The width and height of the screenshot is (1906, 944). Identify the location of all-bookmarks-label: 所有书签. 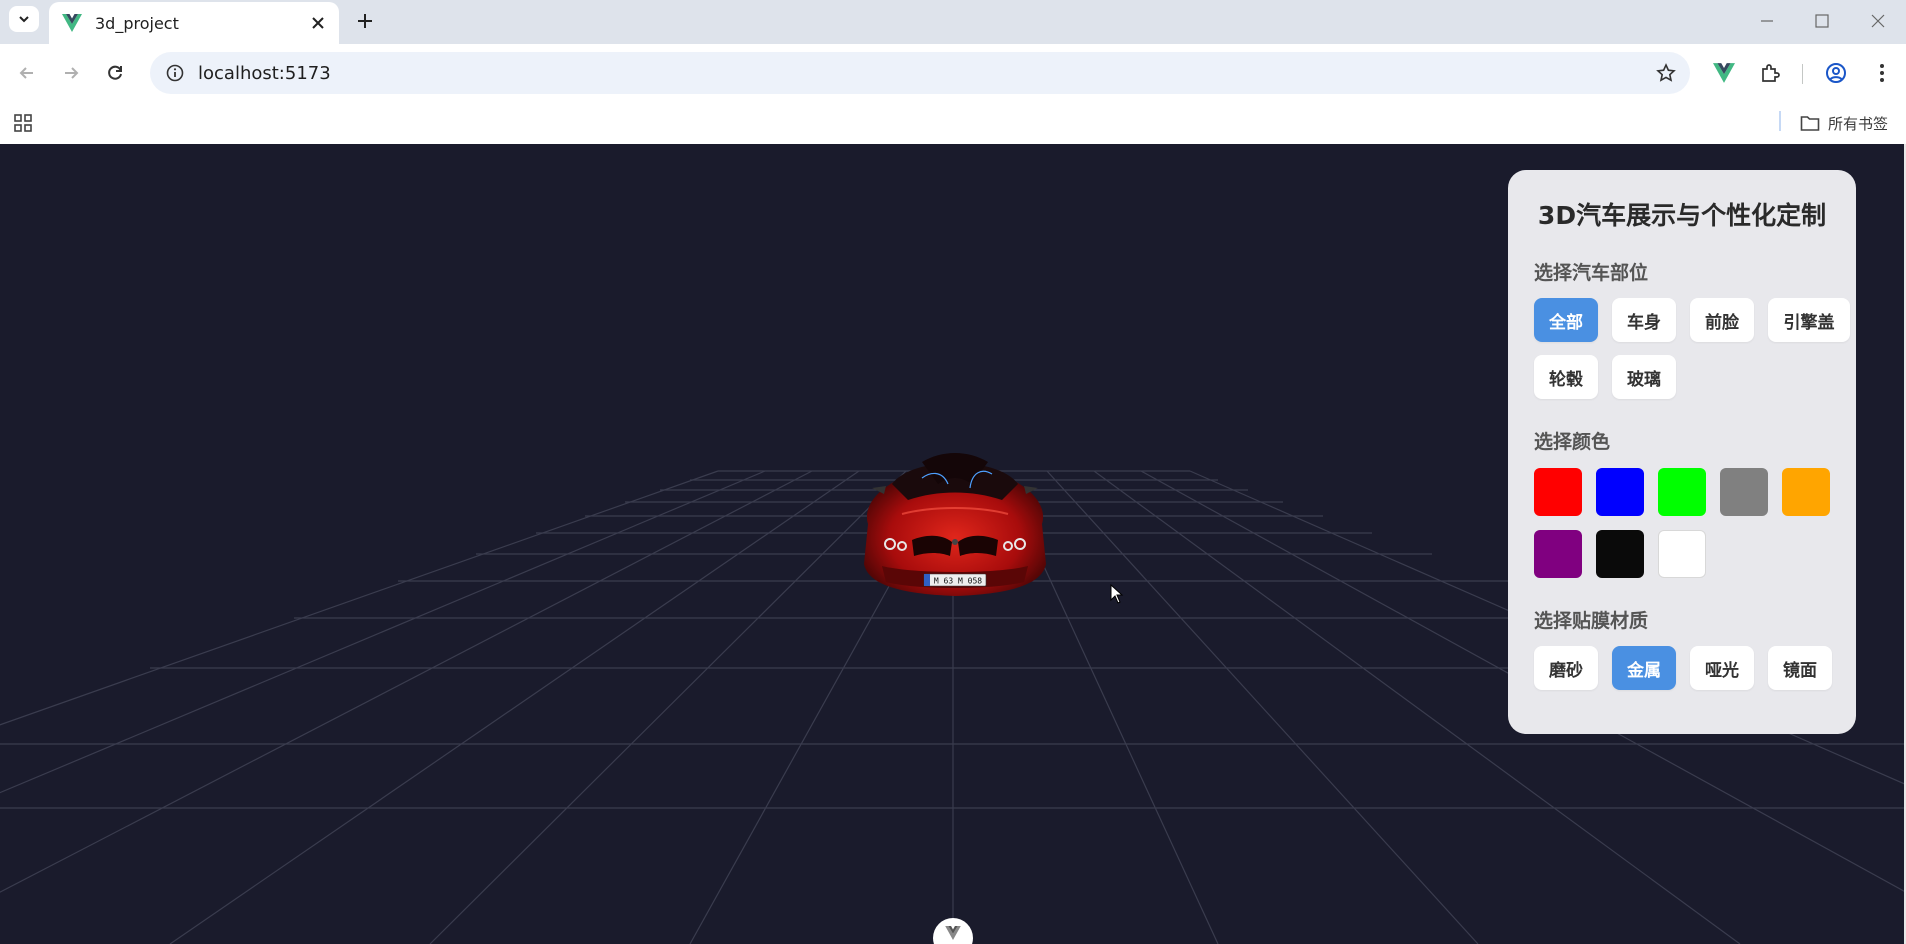
(1858, 123).